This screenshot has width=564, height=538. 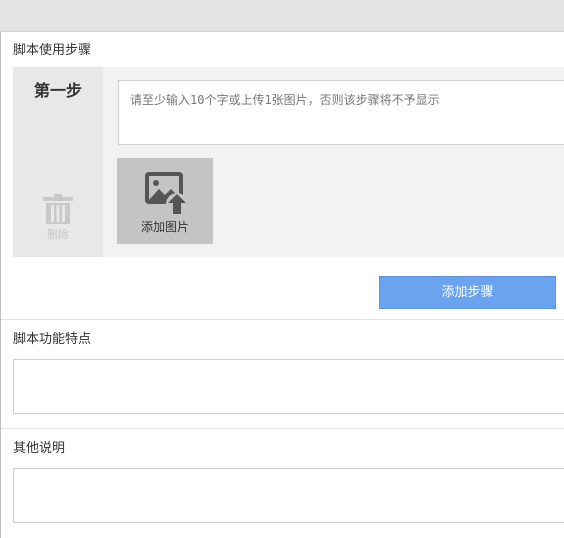 I want to click on delete-step-label: 删除, so click(x=58, y=234).